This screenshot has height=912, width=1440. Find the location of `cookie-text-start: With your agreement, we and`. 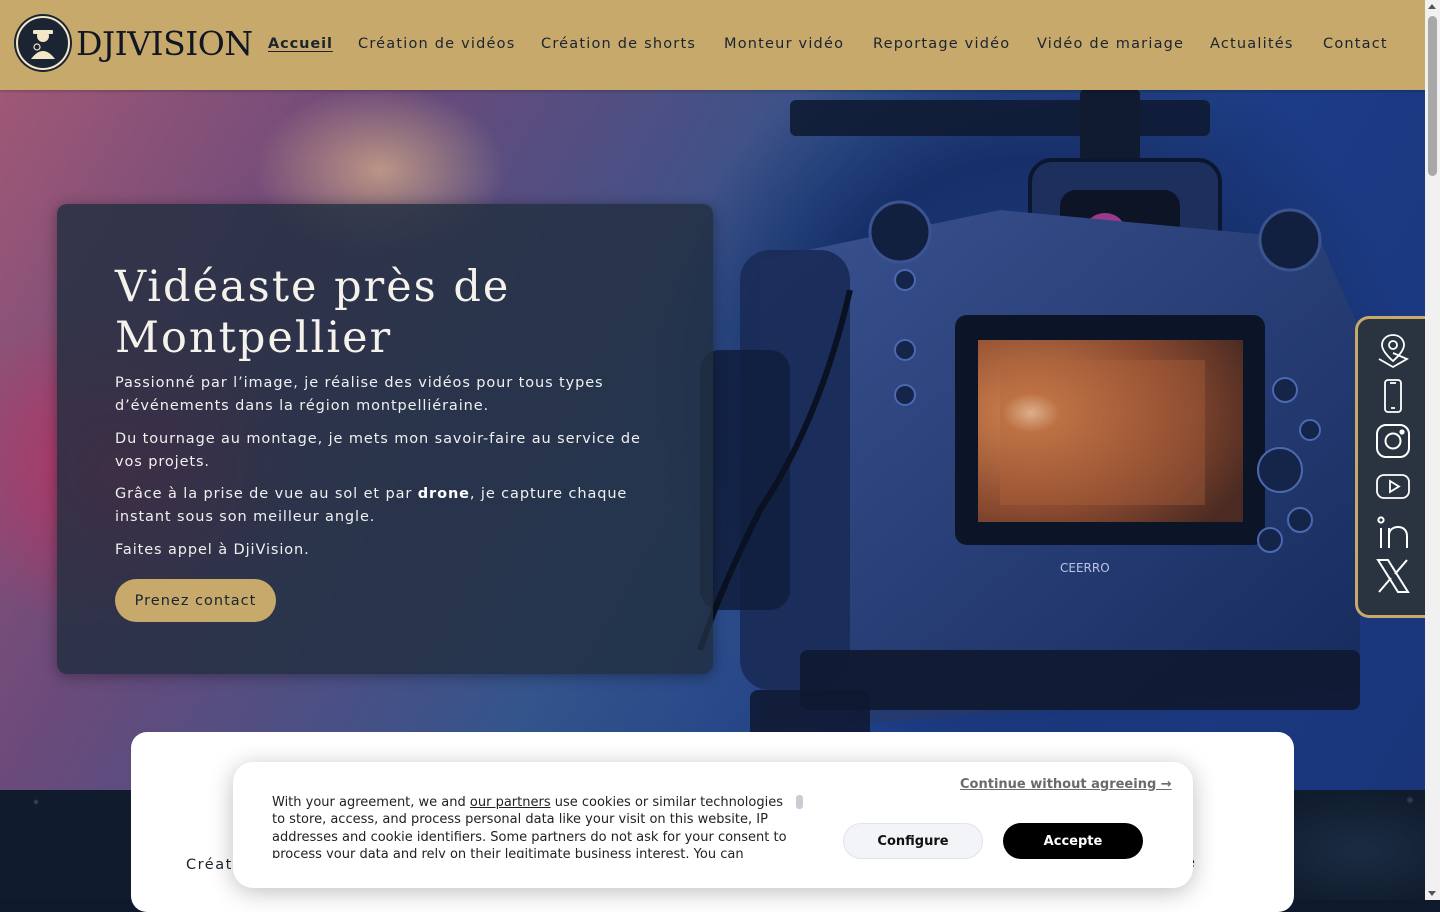

cookie-text-start: With your agreement, we and is located at coordinates (371, 802).